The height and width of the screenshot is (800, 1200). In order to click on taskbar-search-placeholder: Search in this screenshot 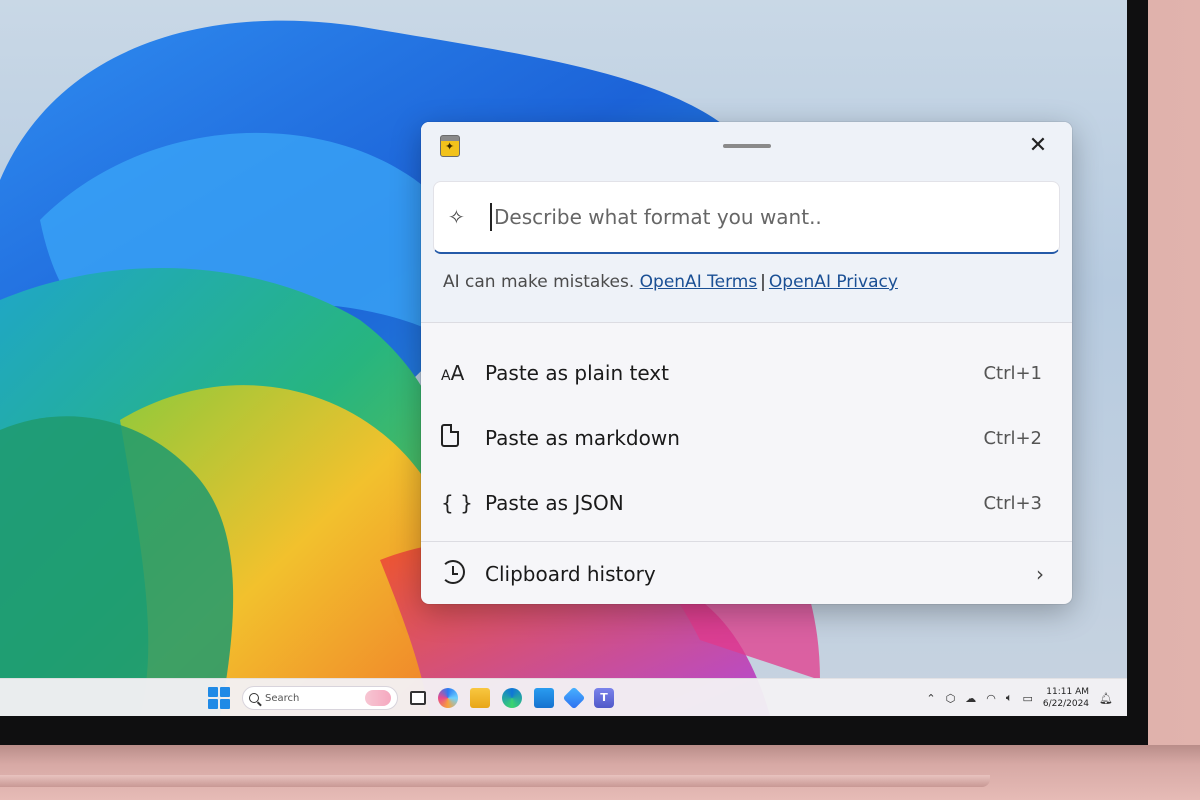, I will do `click(282, 698)`.